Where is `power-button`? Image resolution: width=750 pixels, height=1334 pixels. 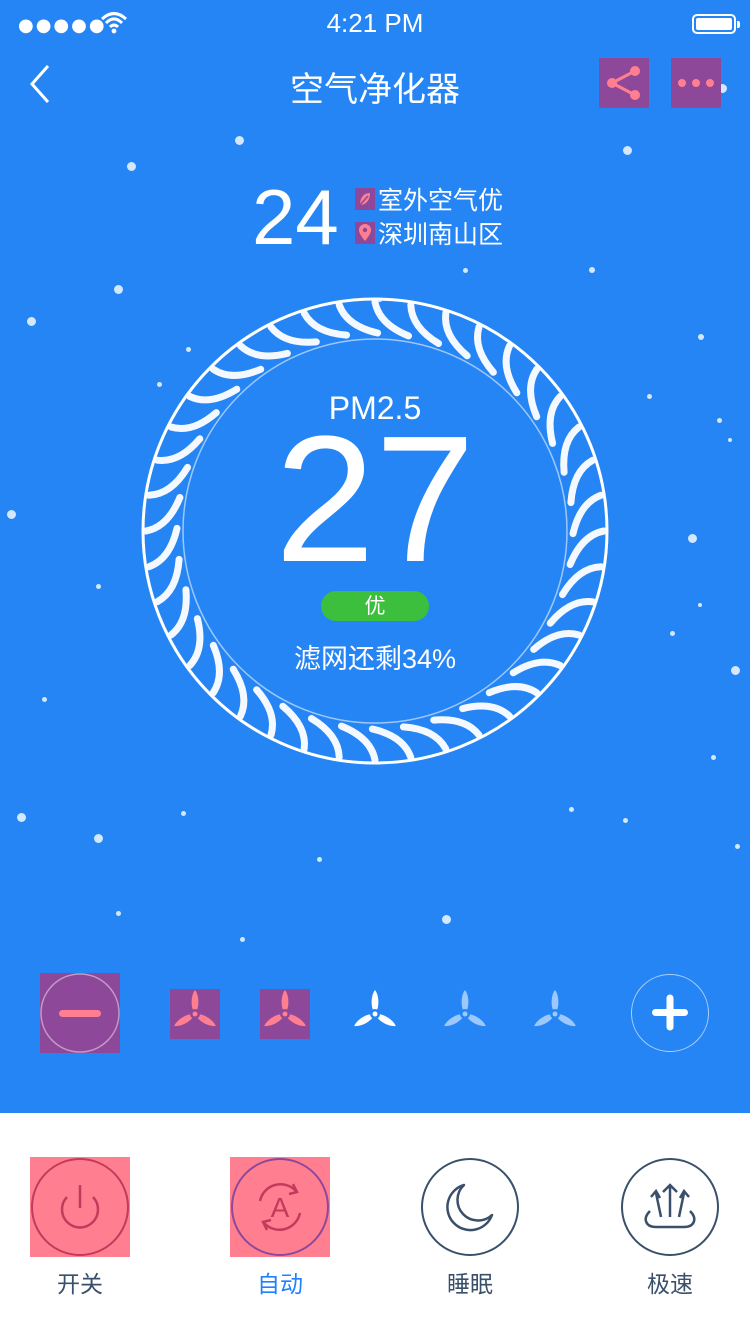 power-button is located at coordinates (80, 1207).